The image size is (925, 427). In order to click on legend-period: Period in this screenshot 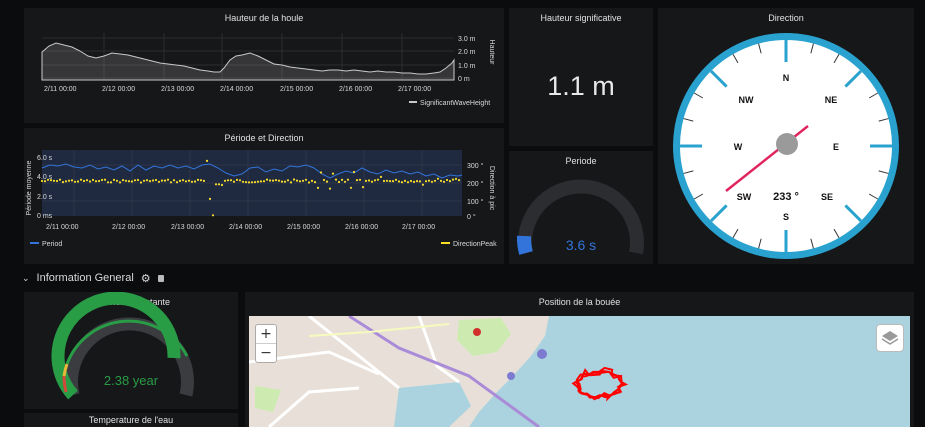, I will do `click(52, 244)`.